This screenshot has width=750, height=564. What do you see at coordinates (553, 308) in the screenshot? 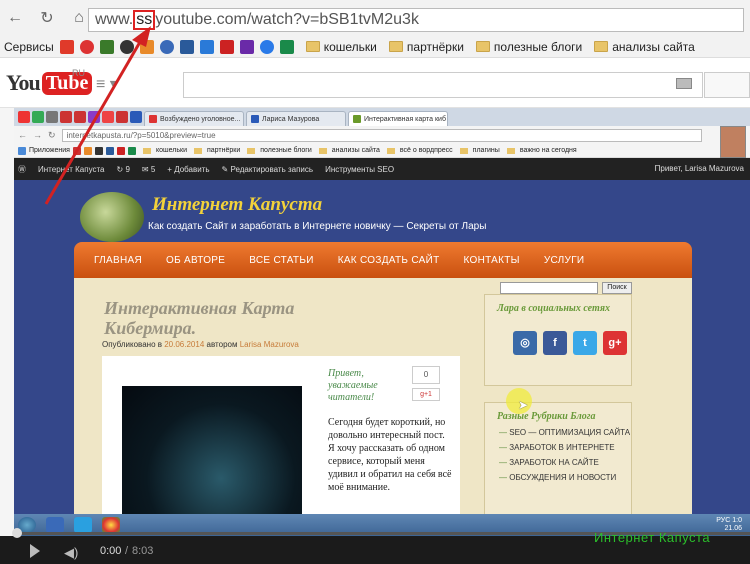
I see `widget-title: Лара в социальных сетях` at bounding box center [553, 308].